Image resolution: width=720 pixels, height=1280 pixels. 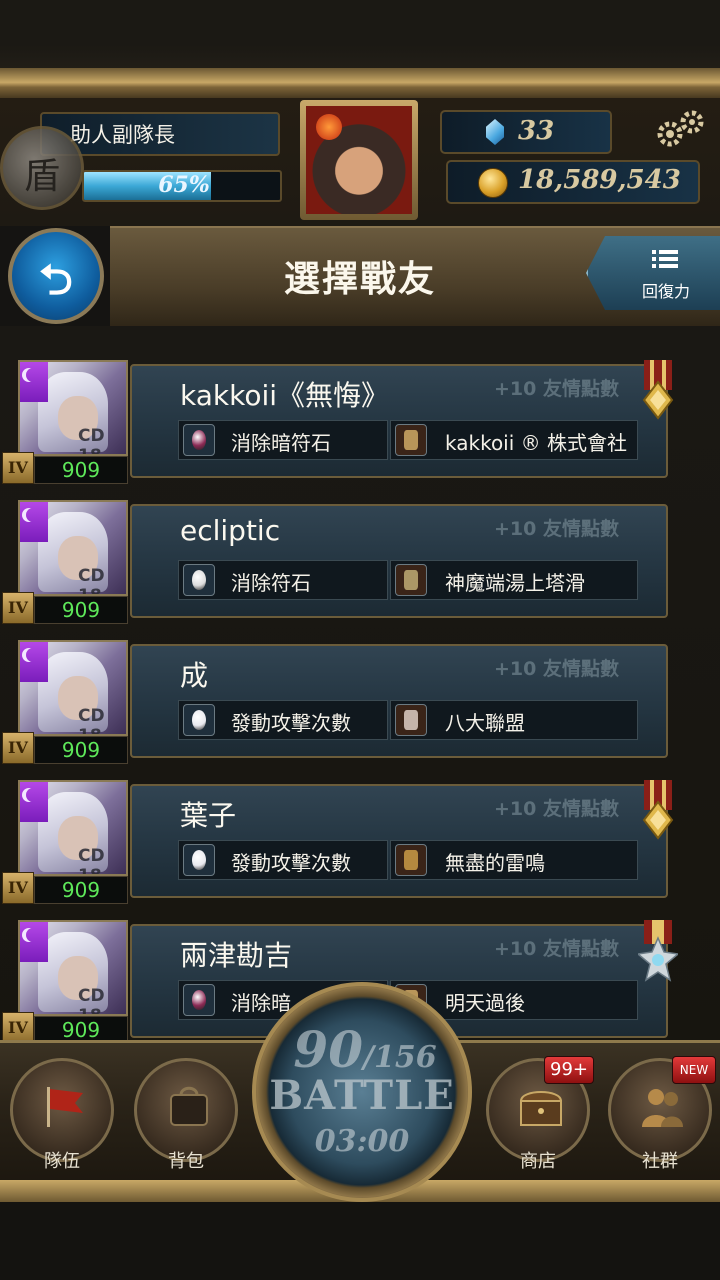 I want to click on back-button: ⮌, so click(x=56, y=276).